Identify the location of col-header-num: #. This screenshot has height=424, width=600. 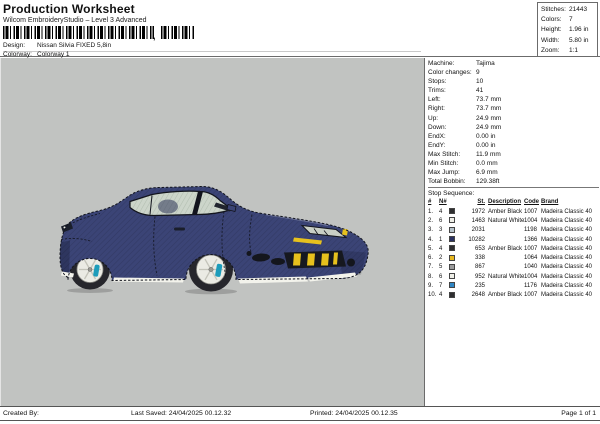
(430, 202).